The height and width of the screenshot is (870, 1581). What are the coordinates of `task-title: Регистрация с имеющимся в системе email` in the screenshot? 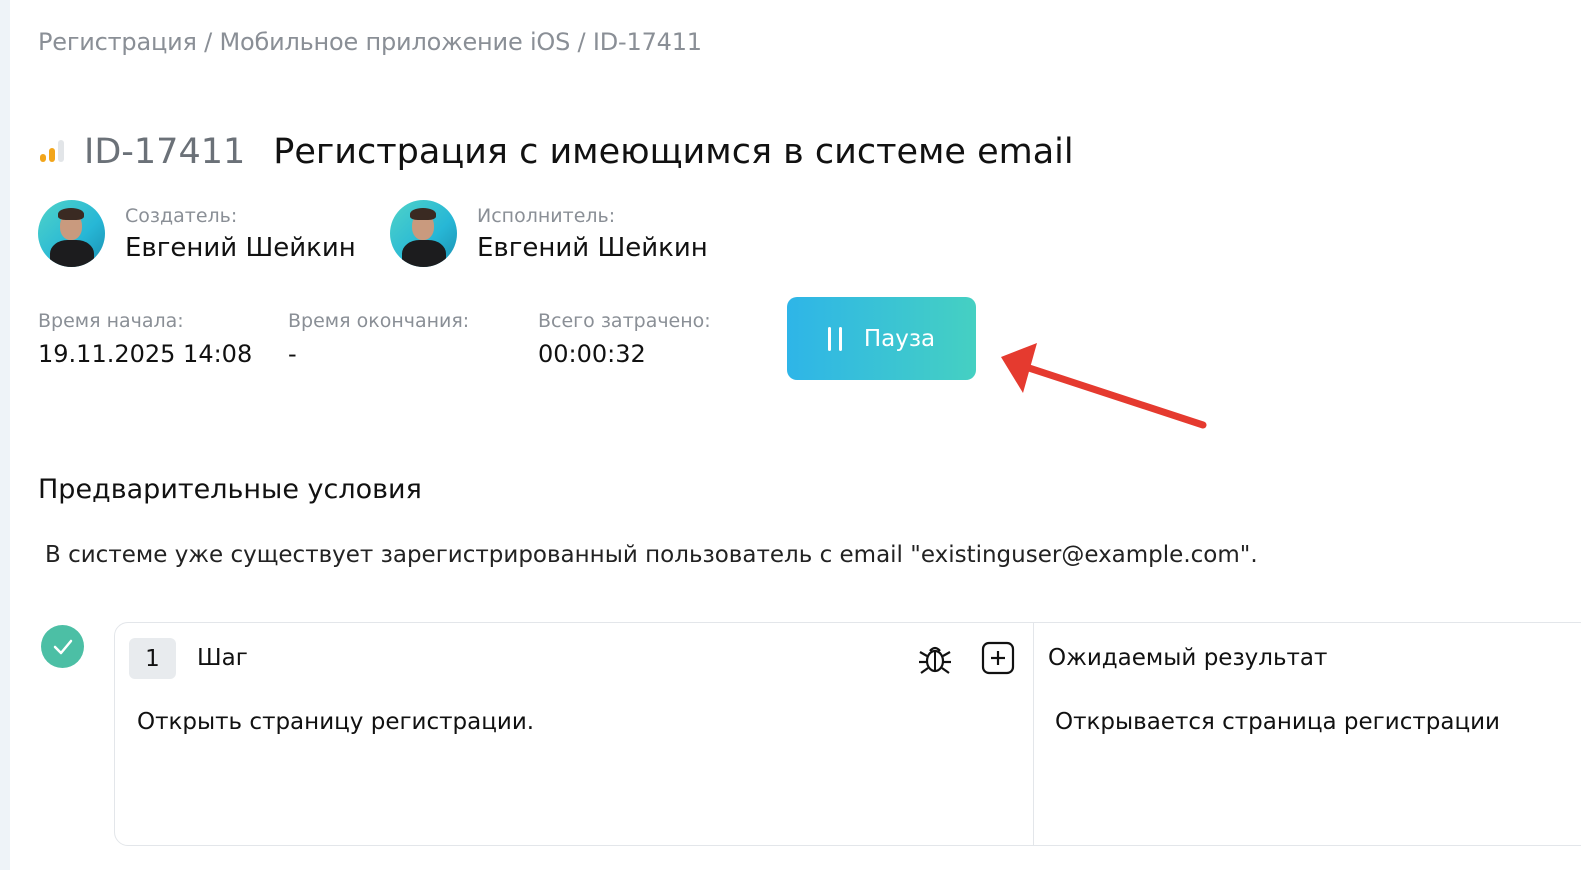 It's located at (673, 152).